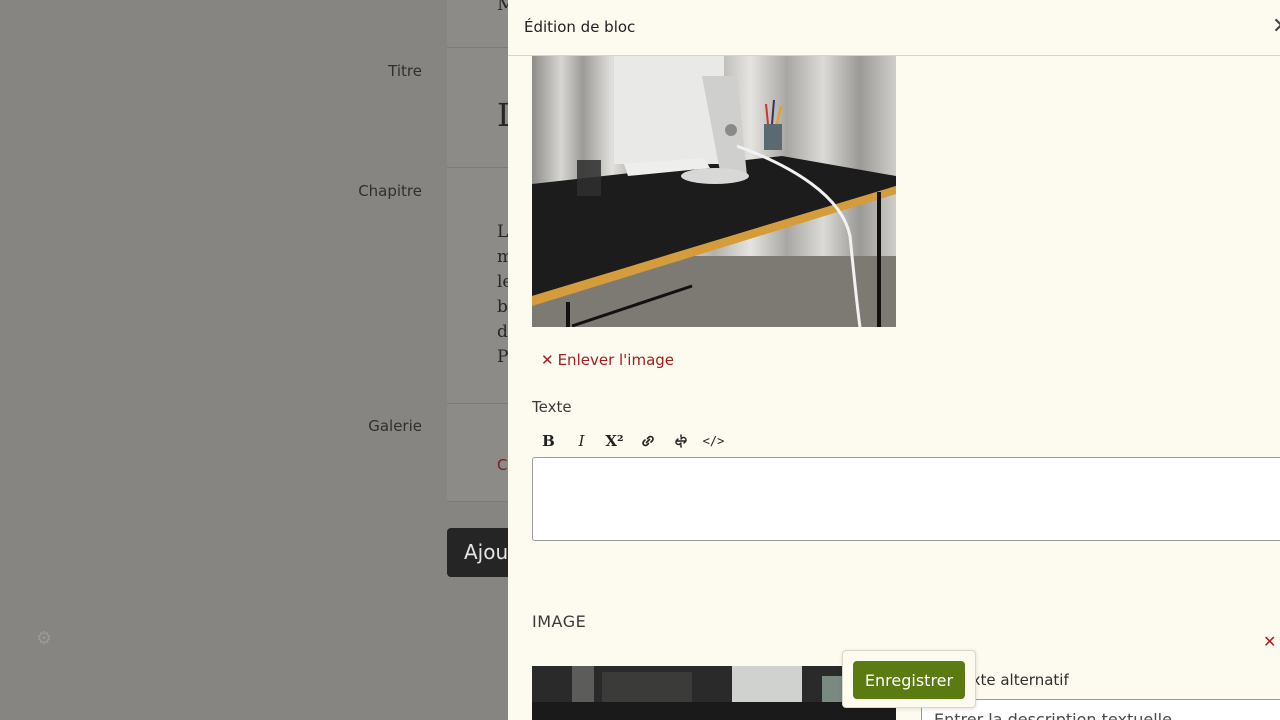  What do you see at coordinates (714, 191) in the screenshot?
I see `block-image-preview` at bounding box center [714, 191].